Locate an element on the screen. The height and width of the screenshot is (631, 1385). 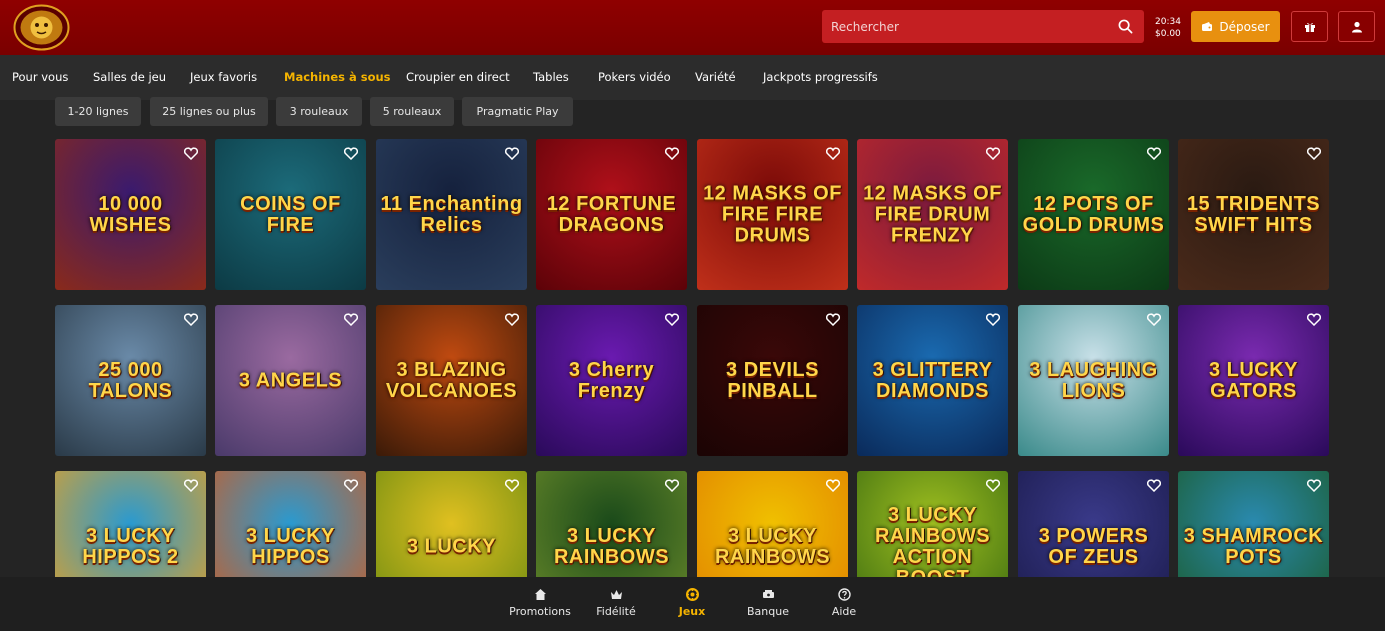
game-tile: 12 MASKS OF FIRE FIRE DRUMS is located at coordinates (772, 214).